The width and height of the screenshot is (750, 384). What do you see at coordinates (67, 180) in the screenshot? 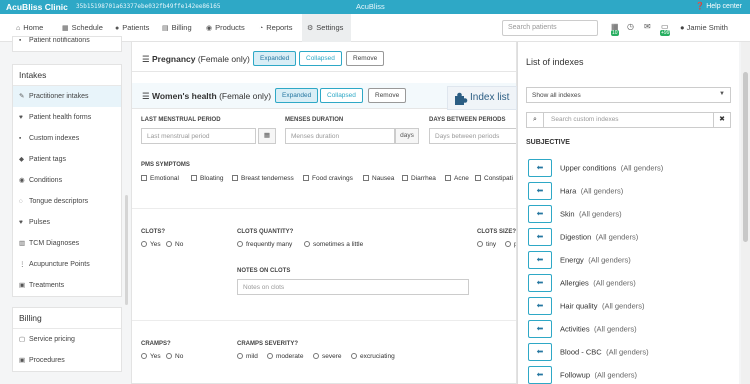
I see `sidebar-item-conditions: ◉ Conditions` at bounding box center [67, 180].